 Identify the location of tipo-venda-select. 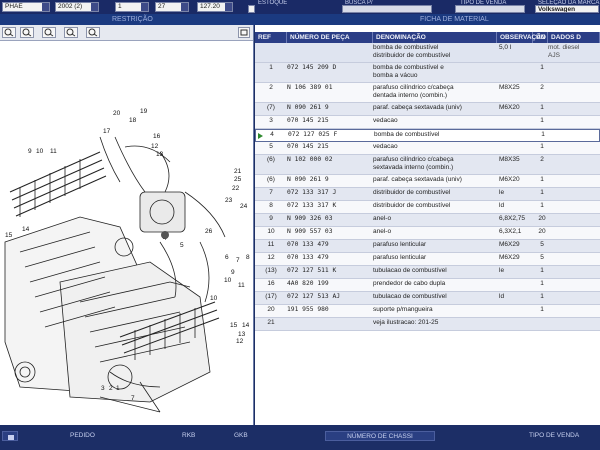
(490, 9).